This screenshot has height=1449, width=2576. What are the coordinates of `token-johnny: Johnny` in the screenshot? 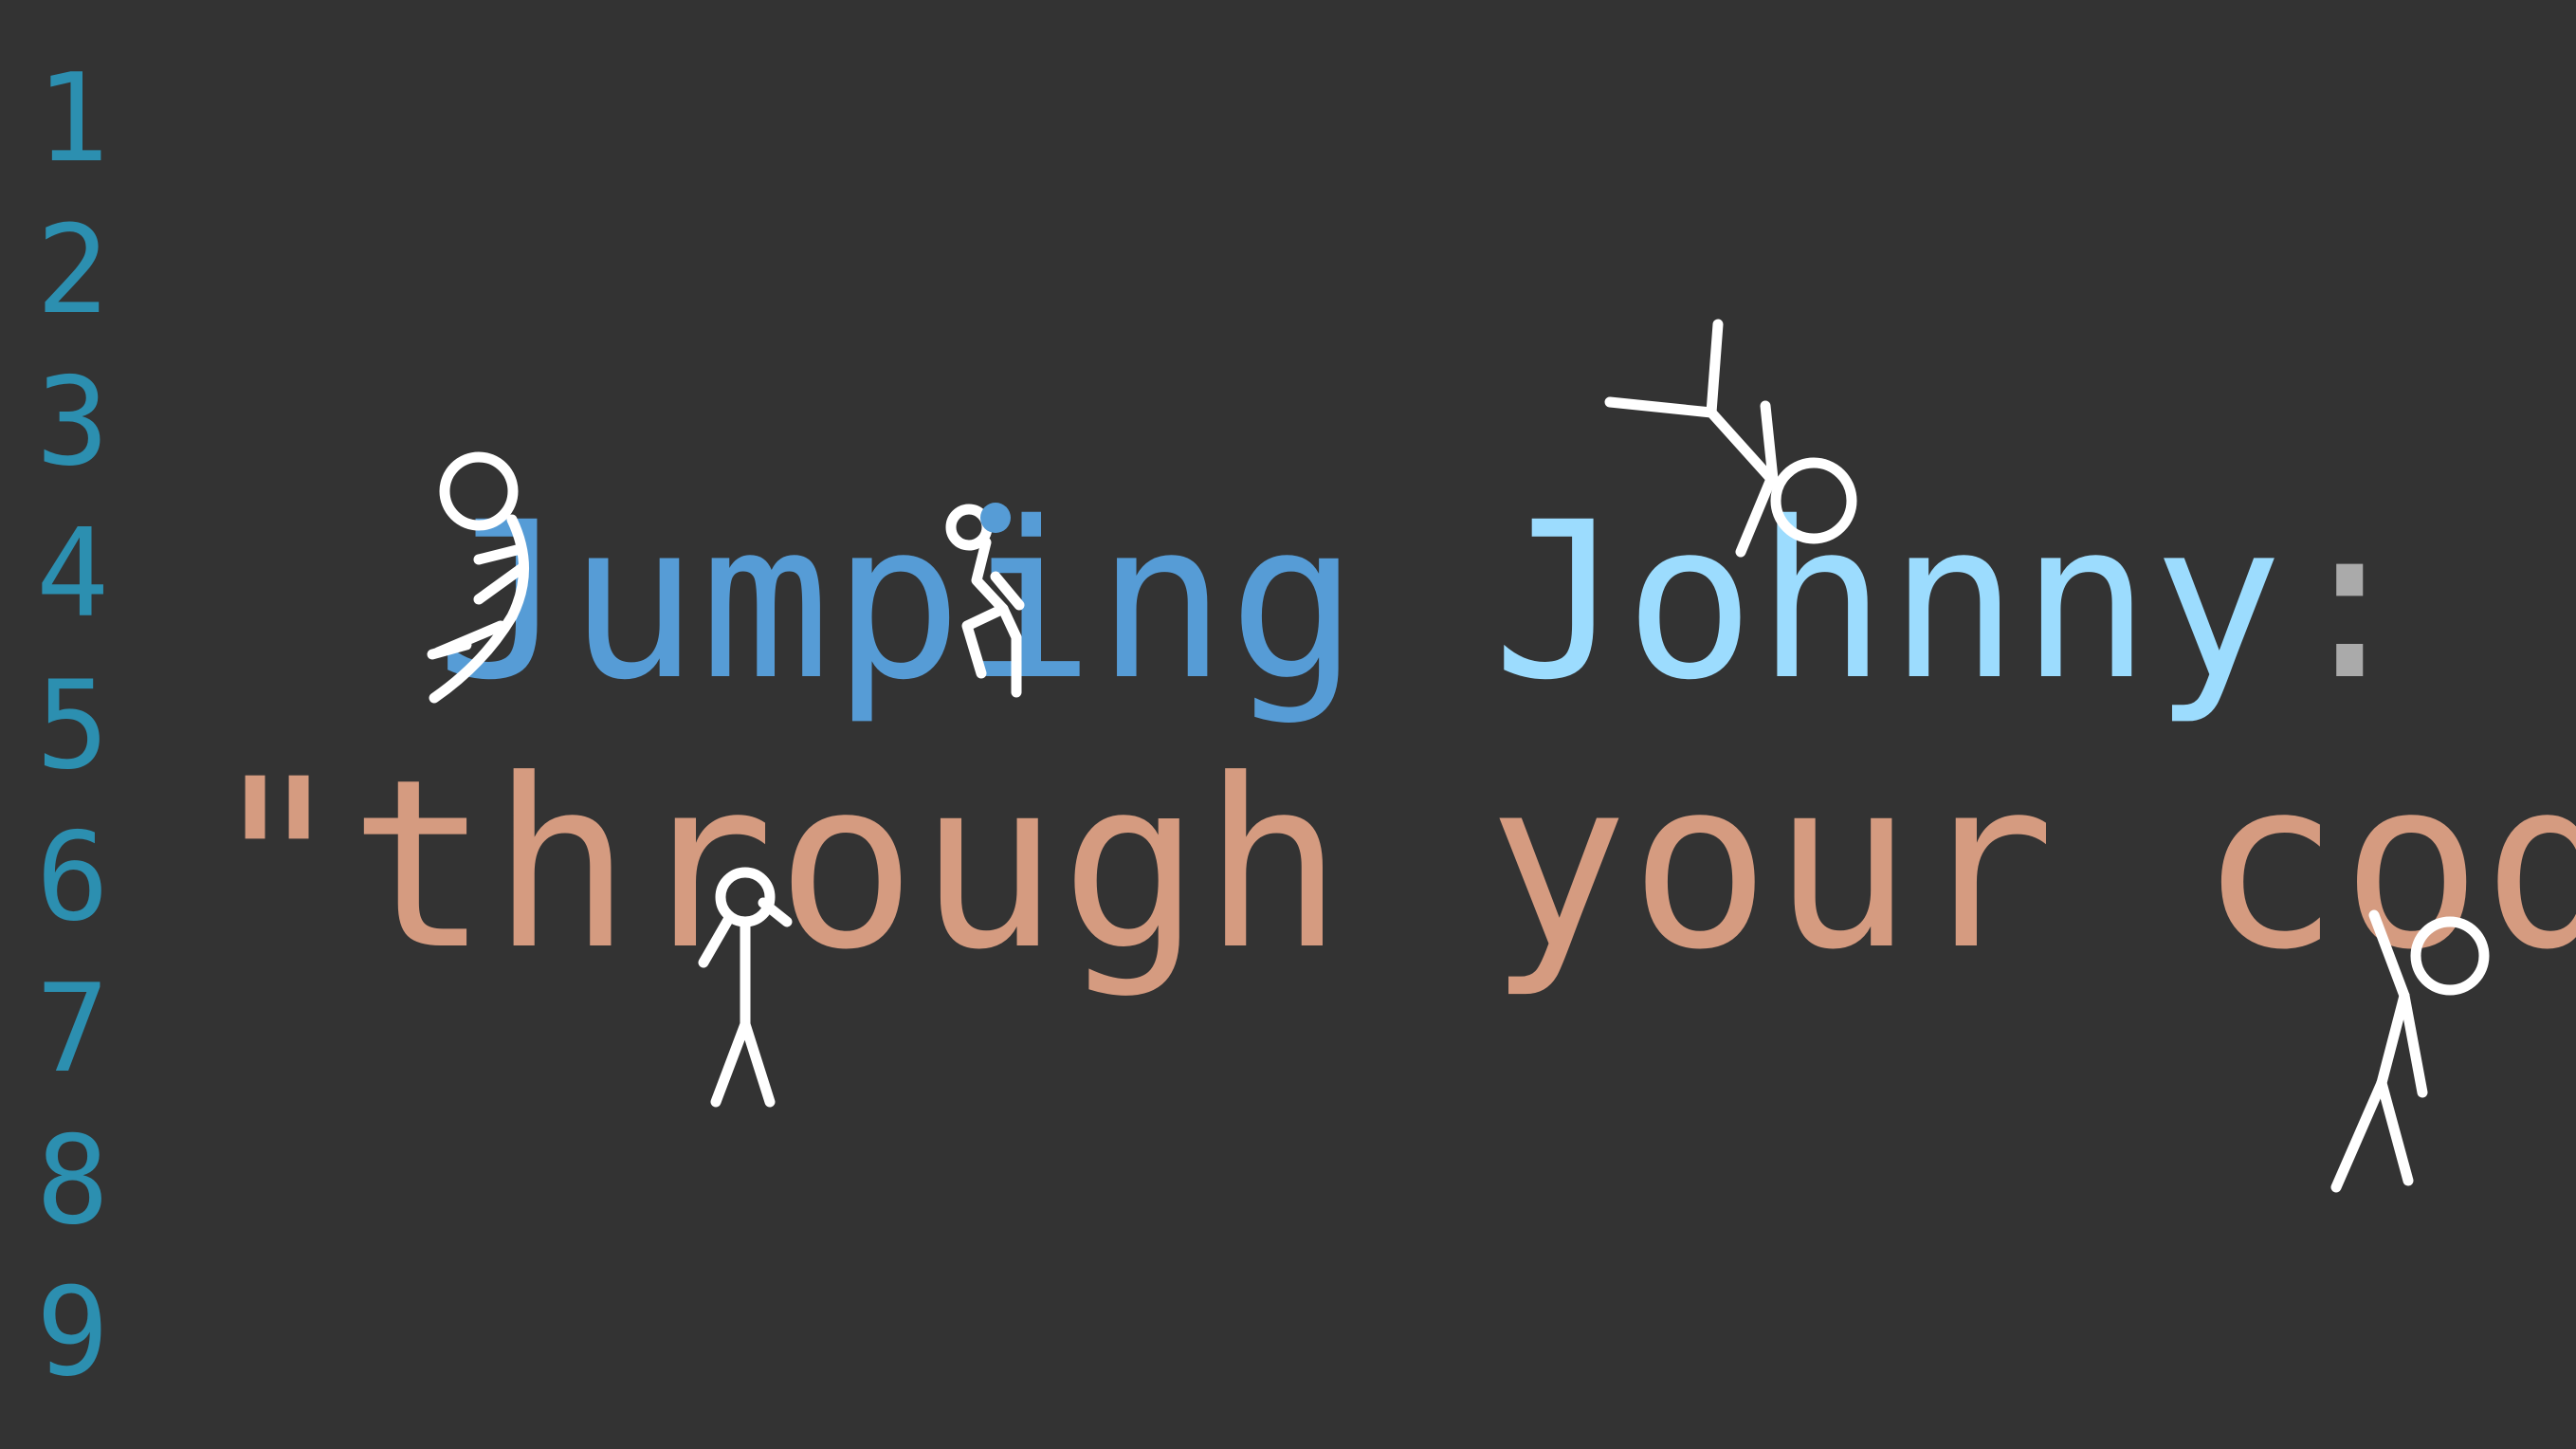 It's located at (1888, 601).